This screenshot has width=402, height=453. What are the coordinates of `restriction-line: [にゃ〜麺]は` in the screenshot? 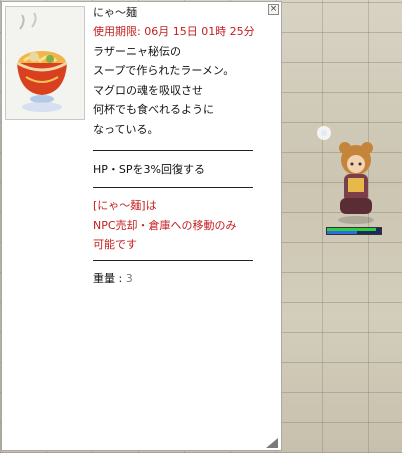 It's located at (125, 205).